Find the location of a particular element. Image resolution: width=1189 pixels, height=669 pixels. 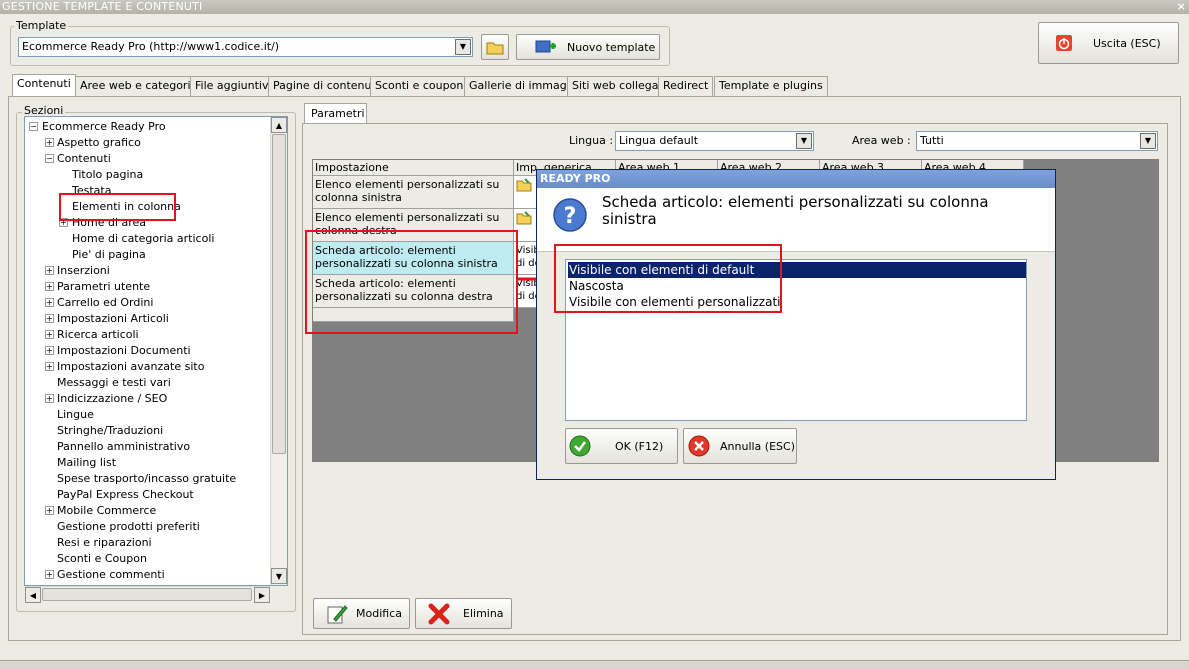

tab-siti-collegati: Siti web collegati is located at coordinates (619, 86).